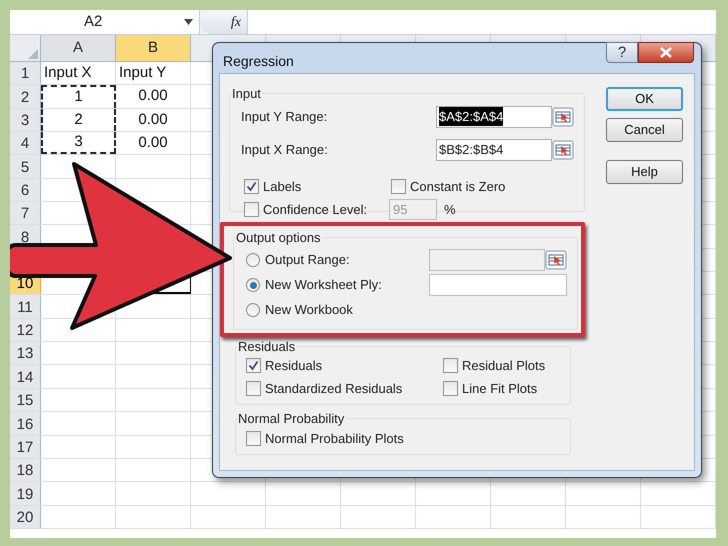 This screenshot has height=546, width=728. I want to click on checkbox-label: Residuals, so click(293, 366).